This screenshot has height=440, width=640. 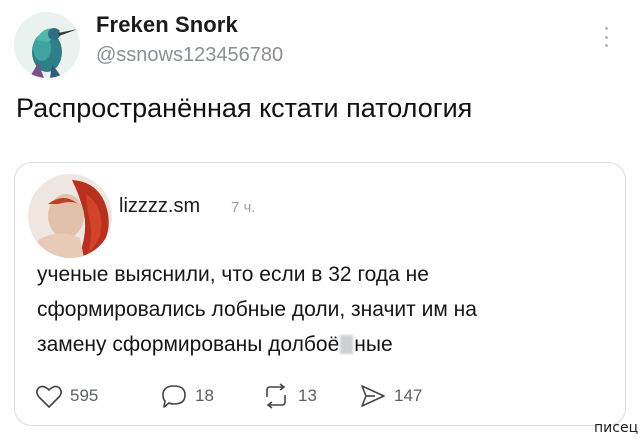 What do you see at coordinates (347, 344) in the screenshot?
I see `censor-blur` at bounding box center [347, 344].